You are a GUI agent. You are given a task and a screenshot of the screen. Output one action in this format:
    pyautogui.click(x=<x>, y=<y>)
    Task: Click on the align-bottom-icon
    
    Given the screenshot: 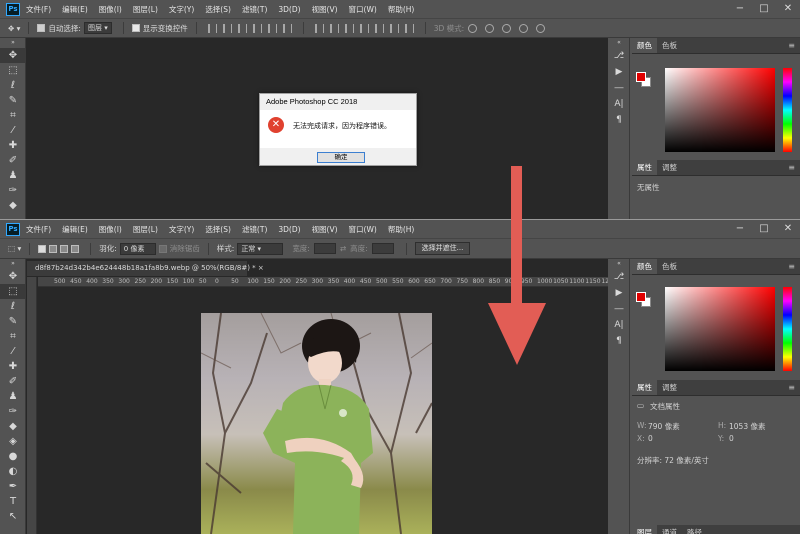 What is the action you would take?
    pyautogui.click(x=287, y=28)
    